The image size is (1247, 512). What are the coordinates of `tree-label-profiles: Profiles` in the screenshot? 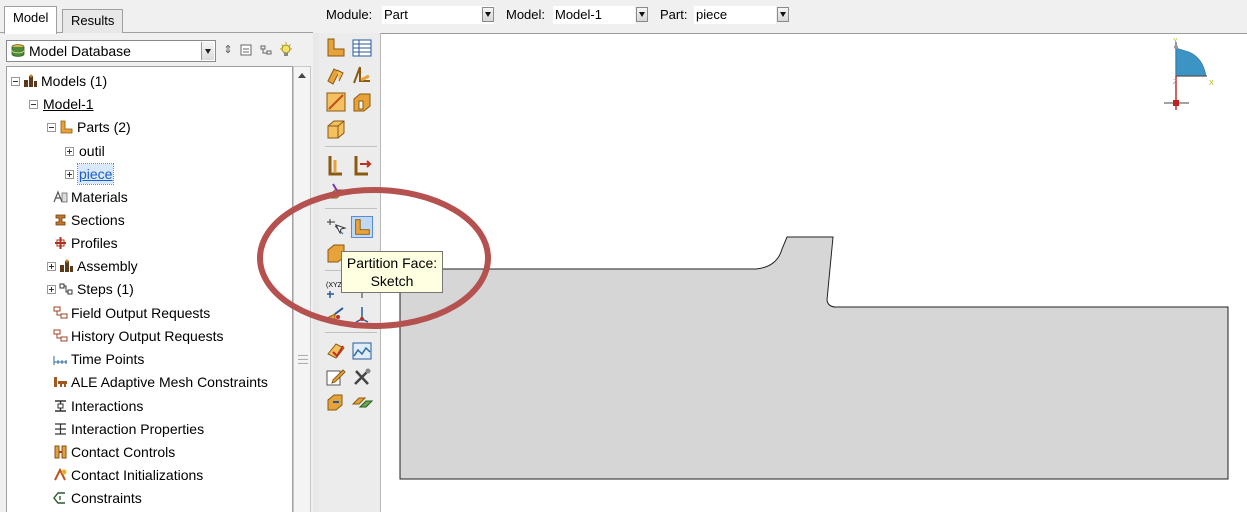 It's located at (94, 243).